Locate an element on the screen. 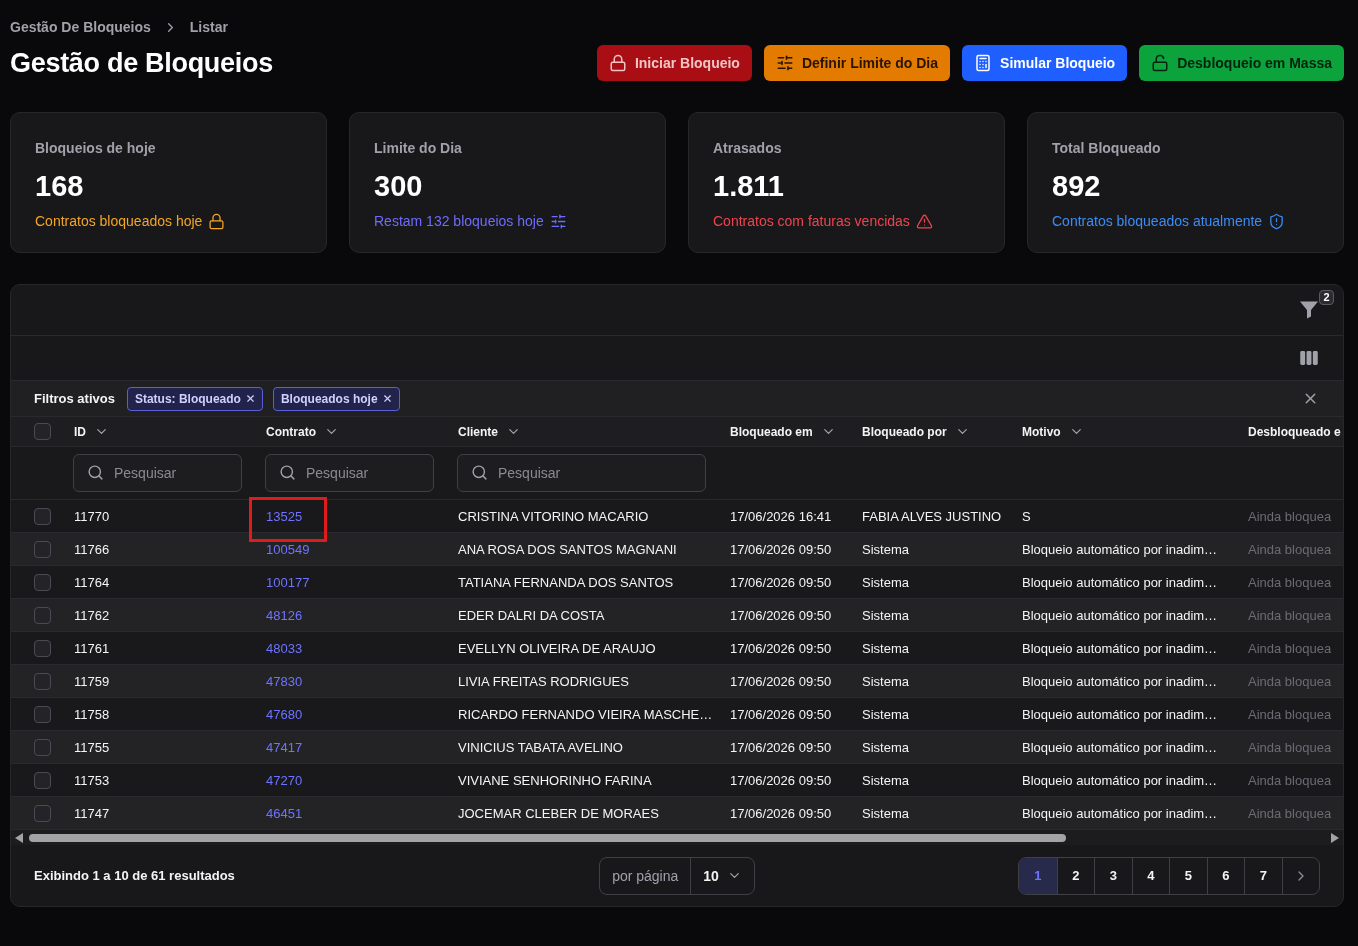 Image resolution: width=1358 pixels, height=946 pixels. contract-link: 13525 is located at coordinates (284, 516).